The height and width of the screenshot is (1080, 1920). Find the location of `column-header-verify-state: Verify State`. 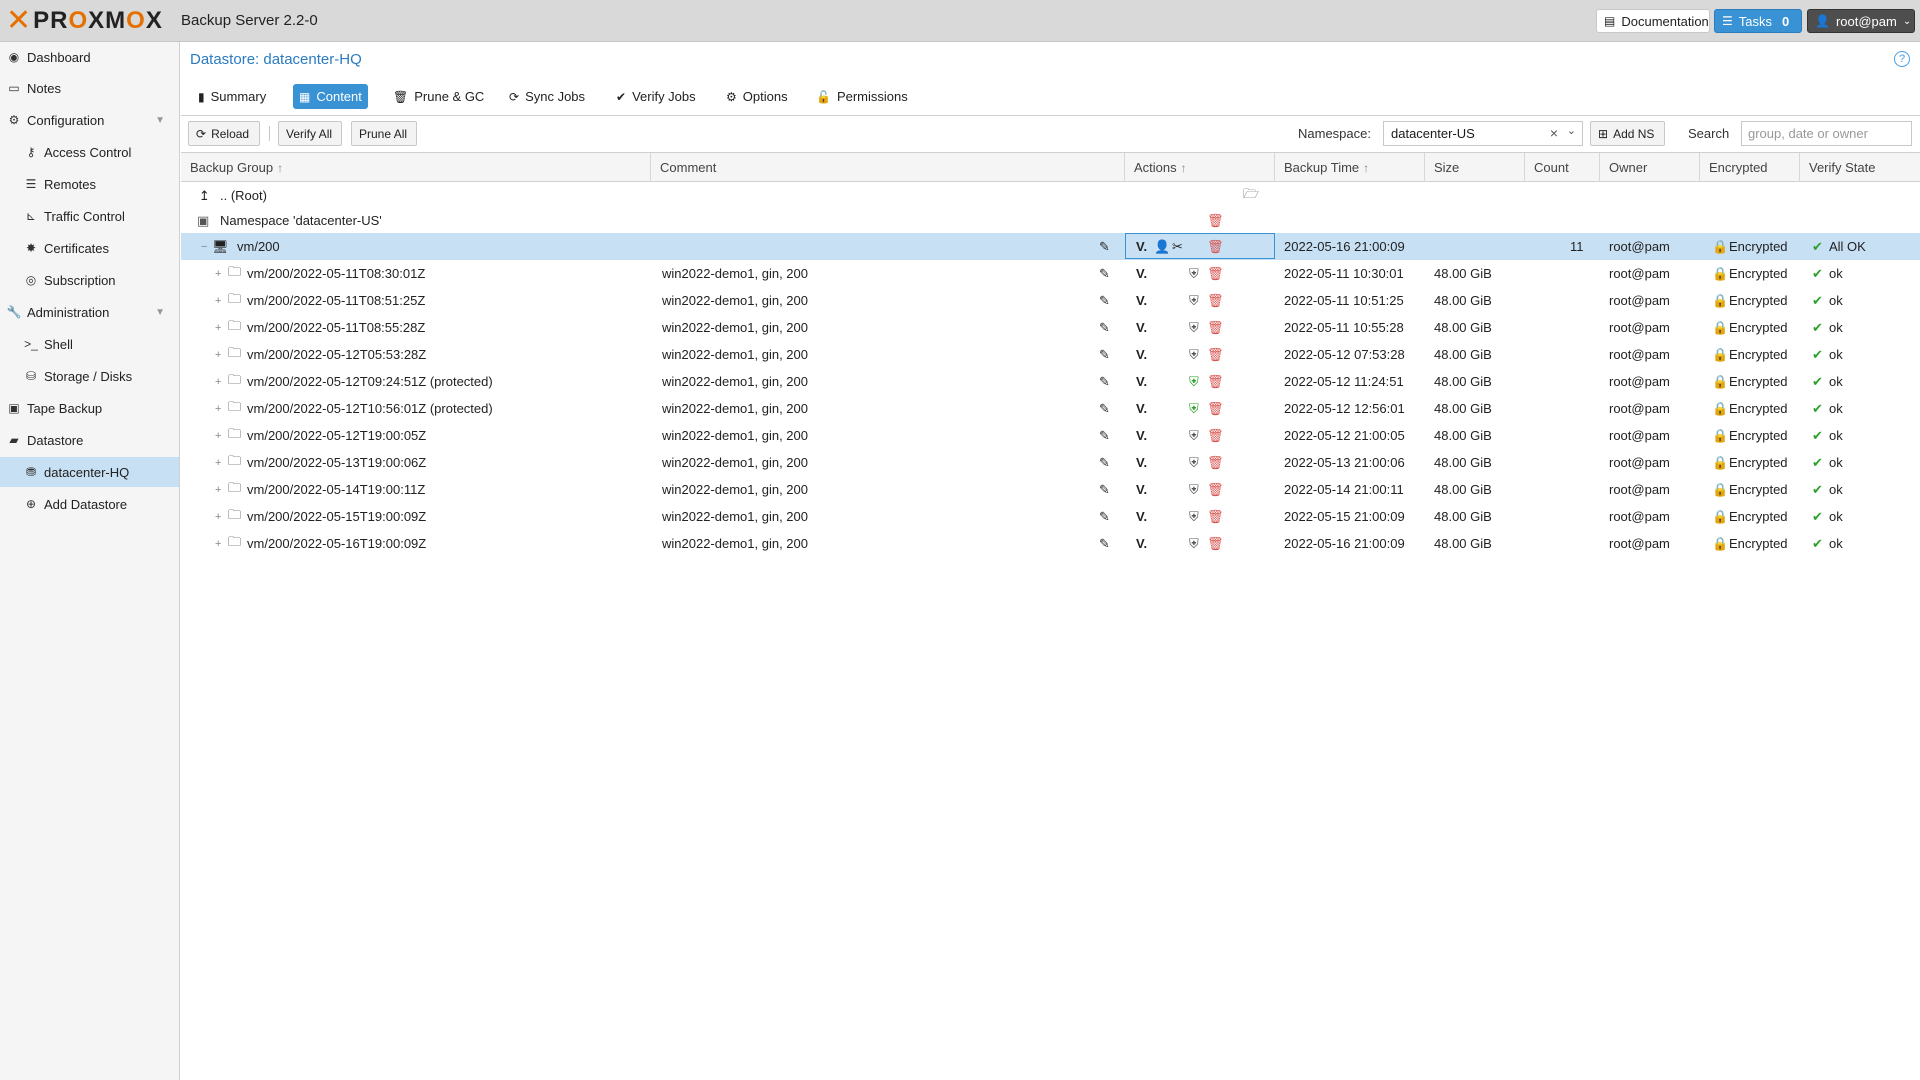

column-header-verify-state: Verify State is located at coordinates (1860, 167).